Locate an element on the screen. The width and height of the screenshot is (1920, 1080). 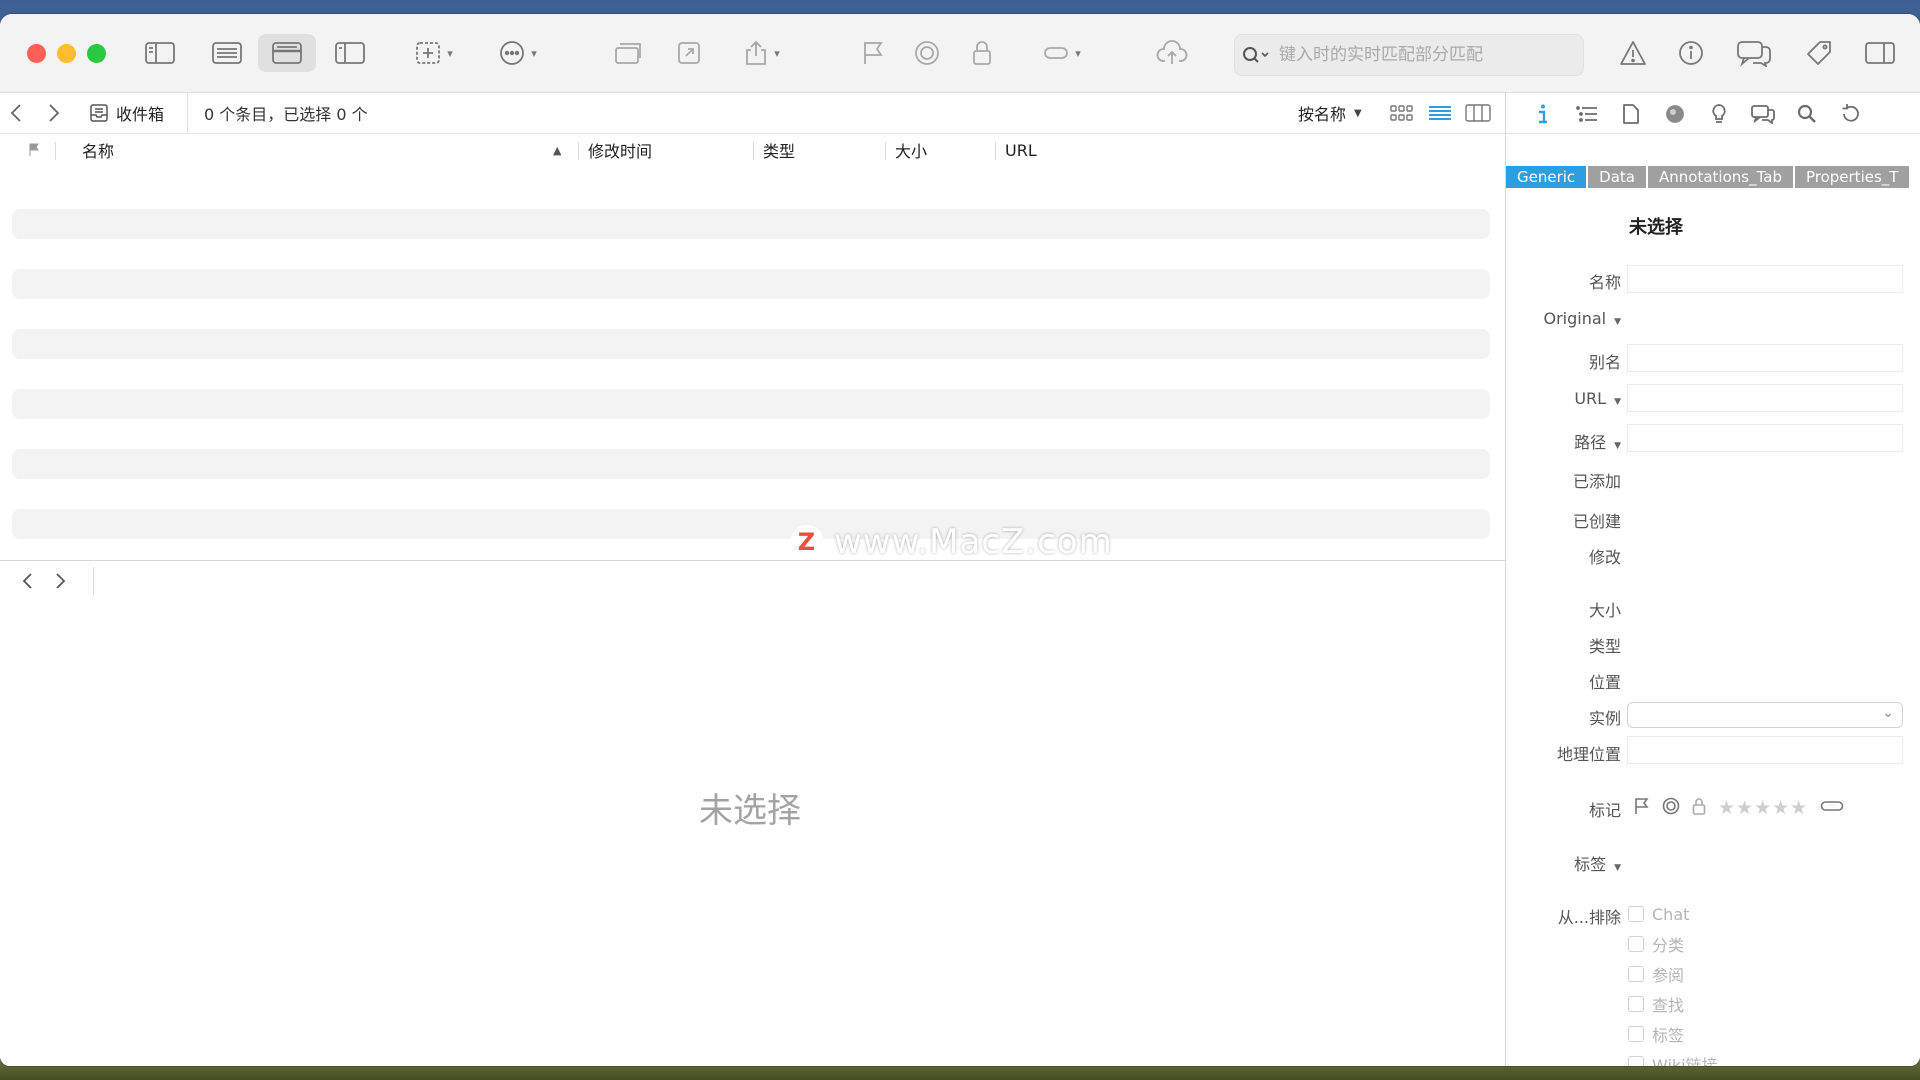
column-url: URL is located at coordinates (1021, 150).